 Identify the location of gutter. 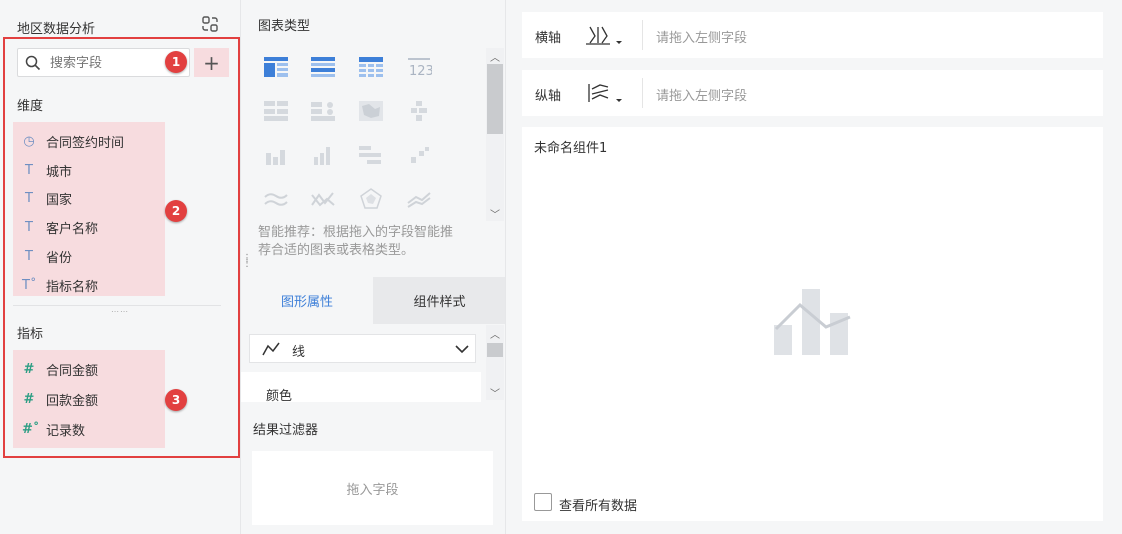
(513, 267).